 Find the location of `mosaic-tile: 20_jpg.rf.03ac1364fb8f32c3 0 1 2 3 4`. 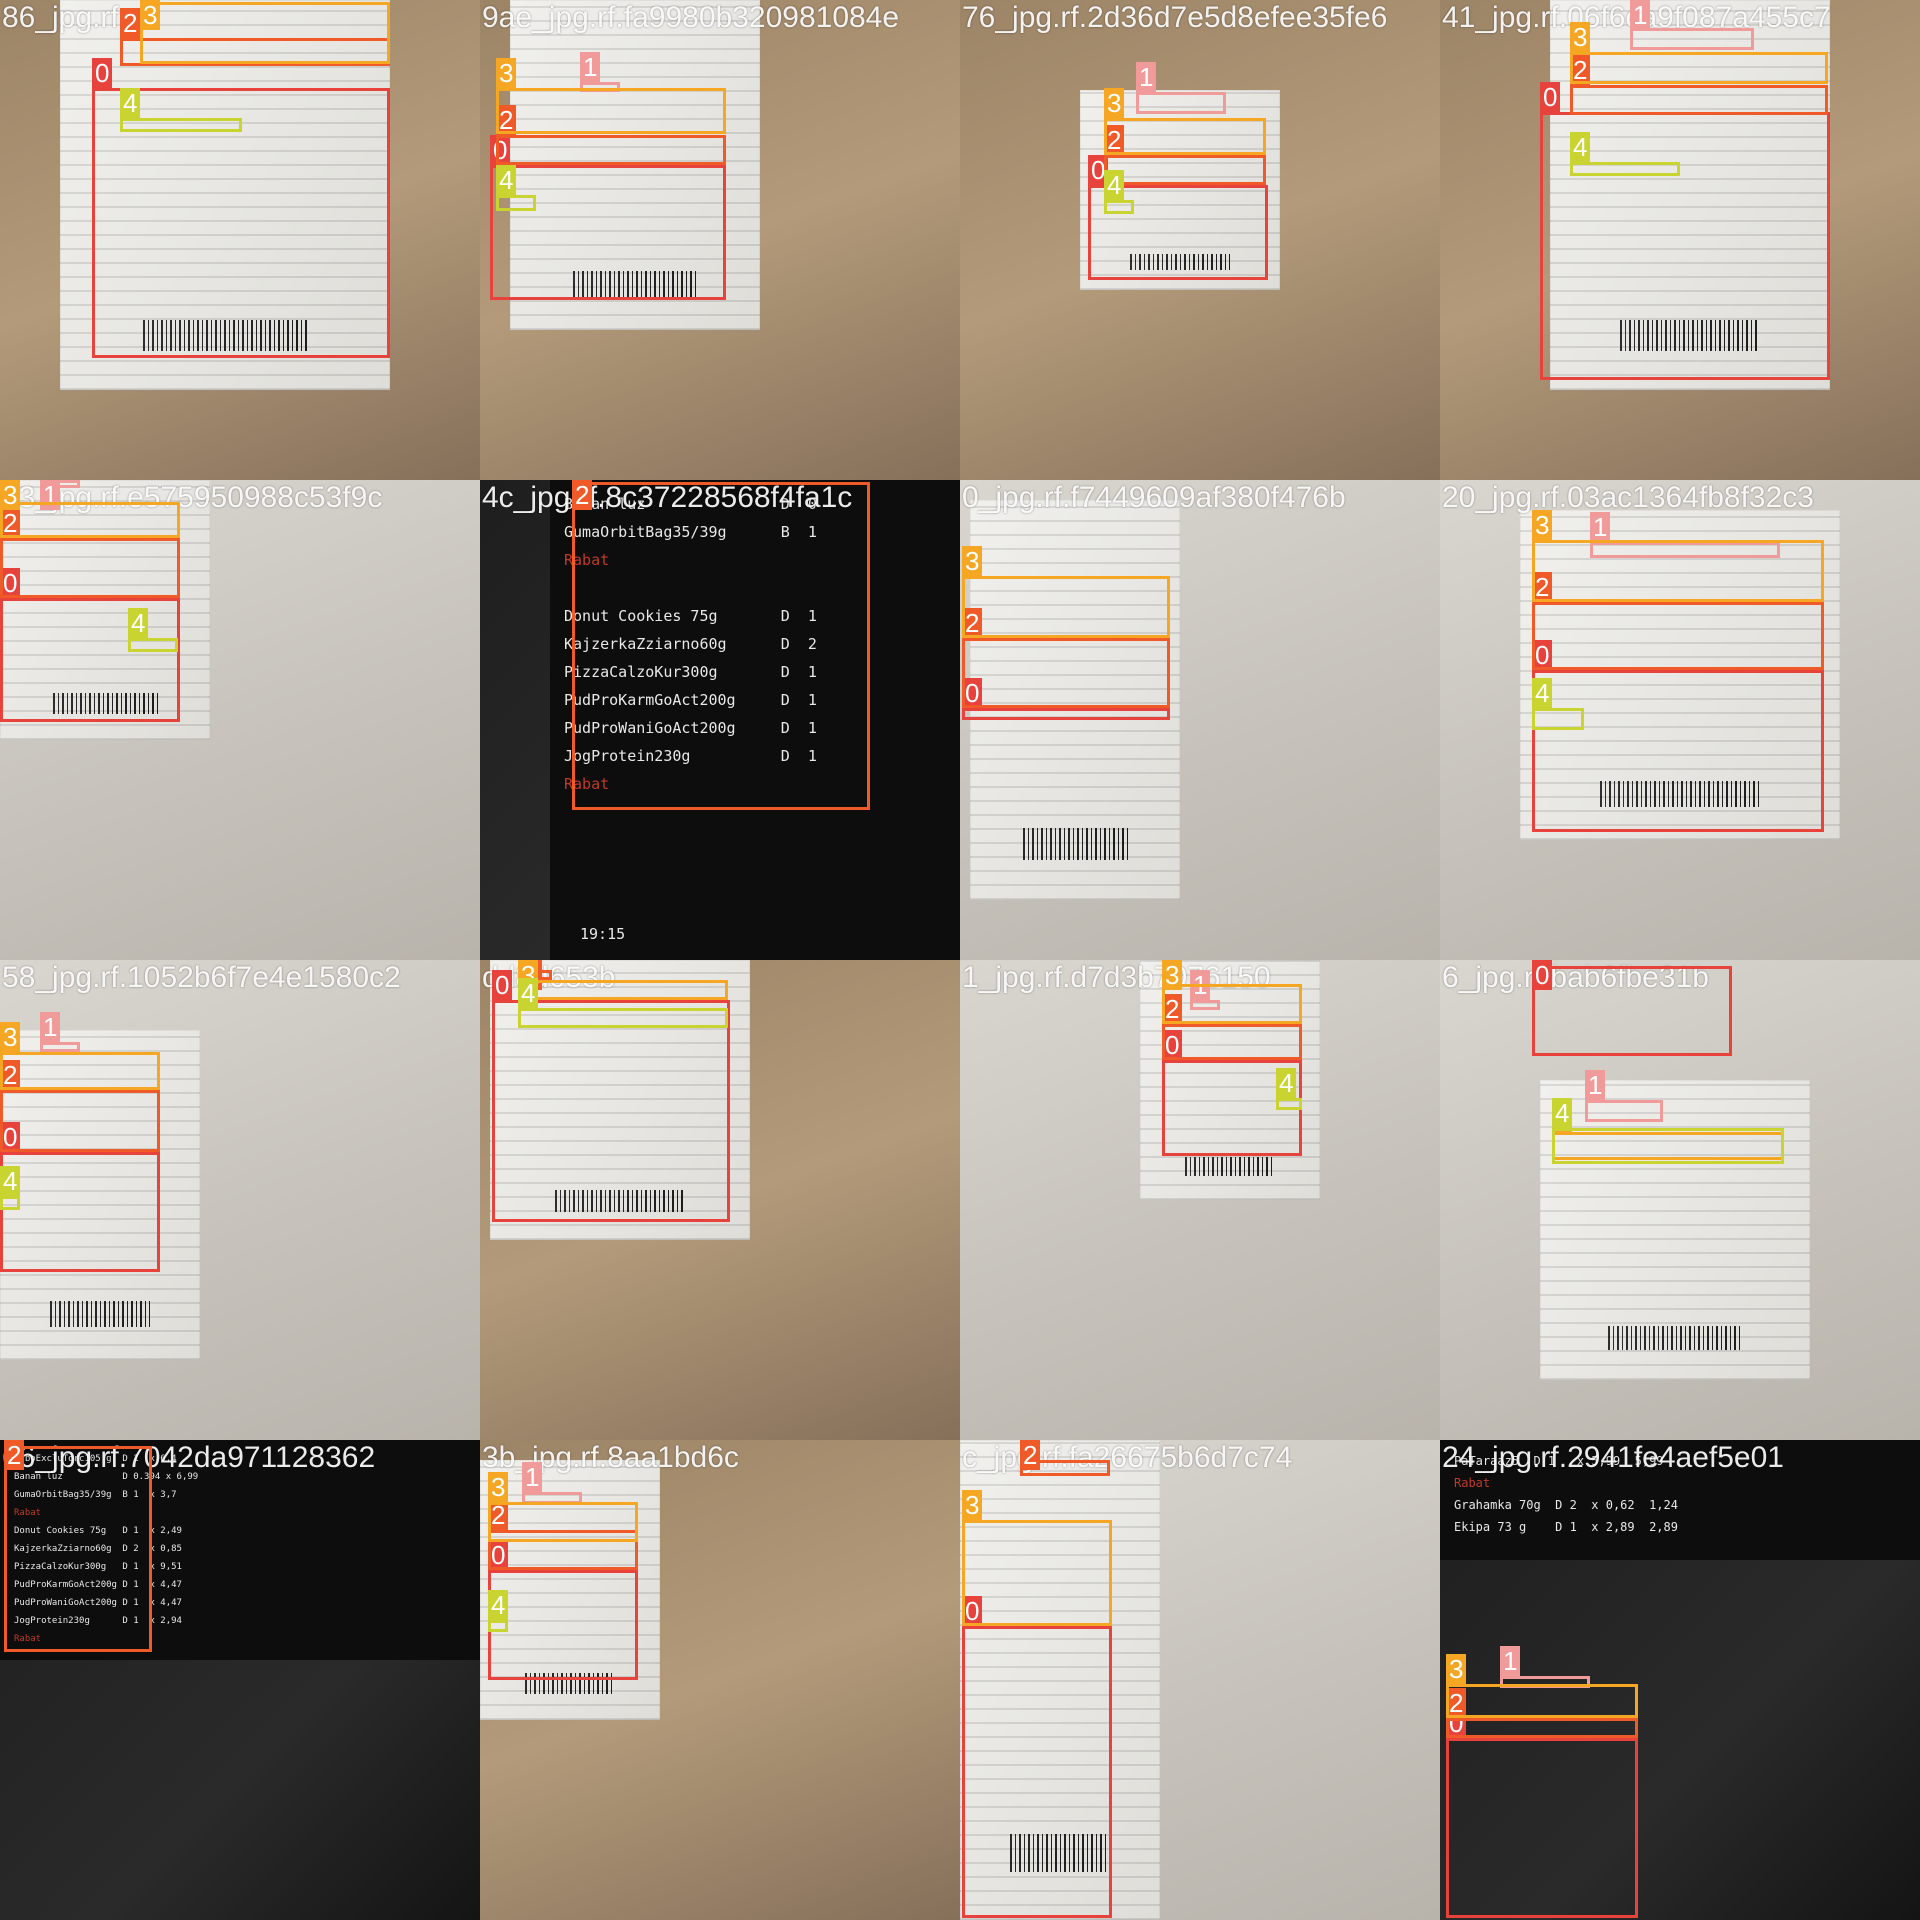

mosaic-tile: 20_jpg.rf.03ac1364fb8f32c3 0 1 2 3 4 is located at coordinates (1680, 720).